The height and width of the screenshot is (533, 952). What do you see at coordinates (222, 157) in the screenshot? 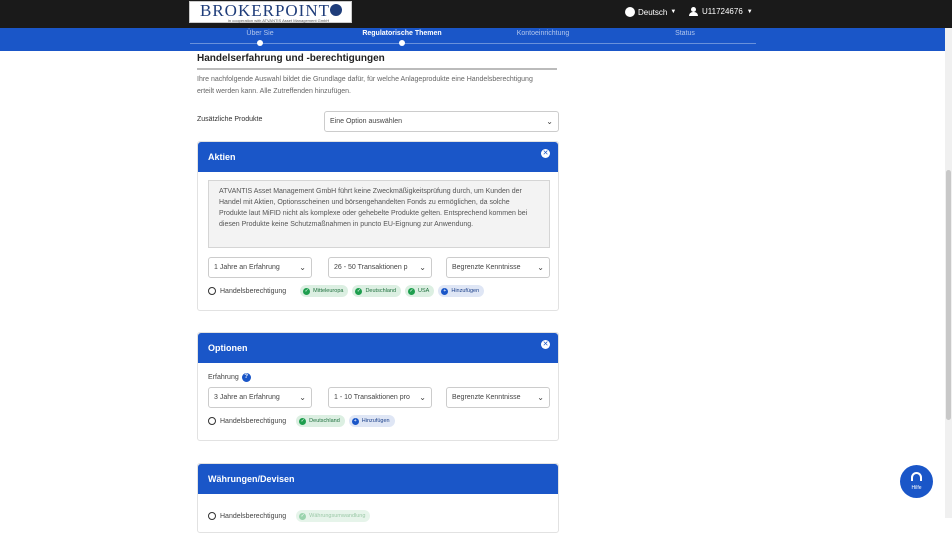
I see `card-title: Aktien` at bounding box center [222, 157].